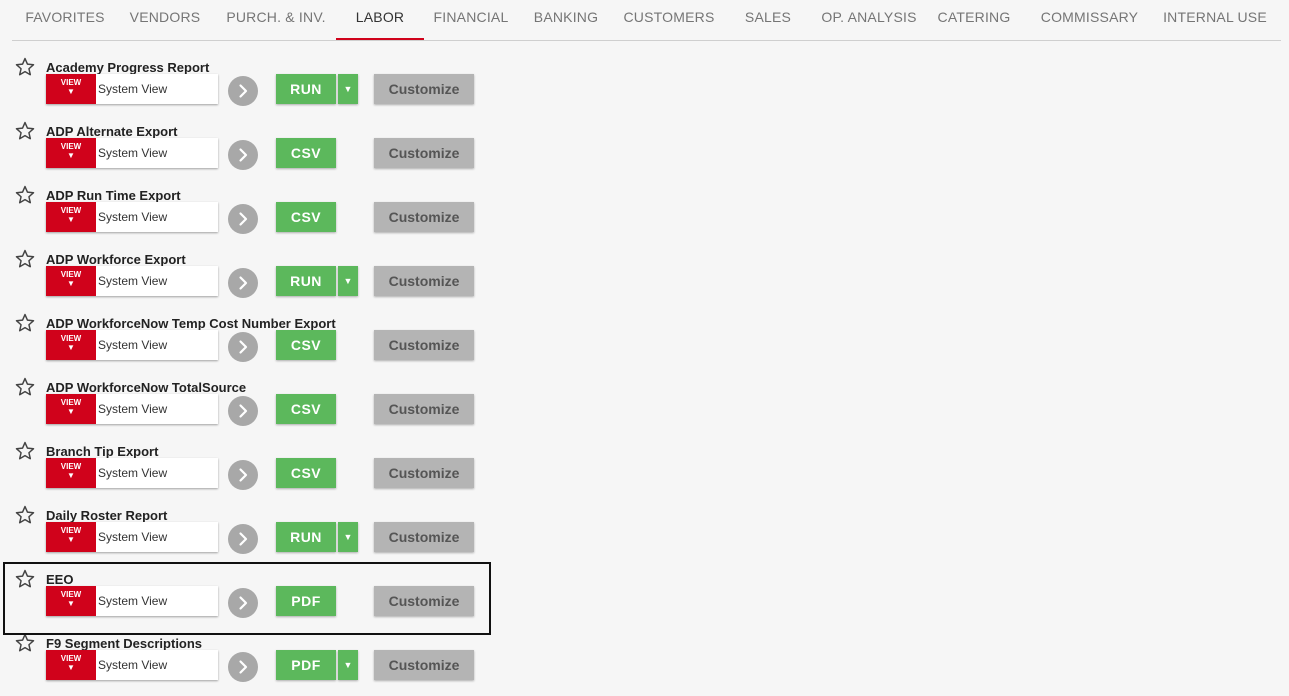 The image size is (1289, 696). Describe the element at coordinates (165, 20) in the screenshot. I see `tab-vendors: VENDORS` at that location.